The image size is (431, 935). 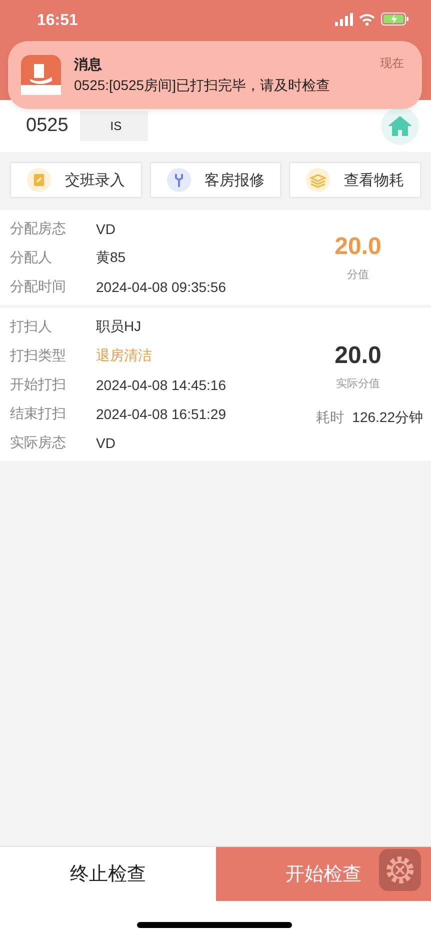 What do you see at coordinates (358, 275) in the screenshot?
I see `score-label: 分值` at bounding box center [358, 275].